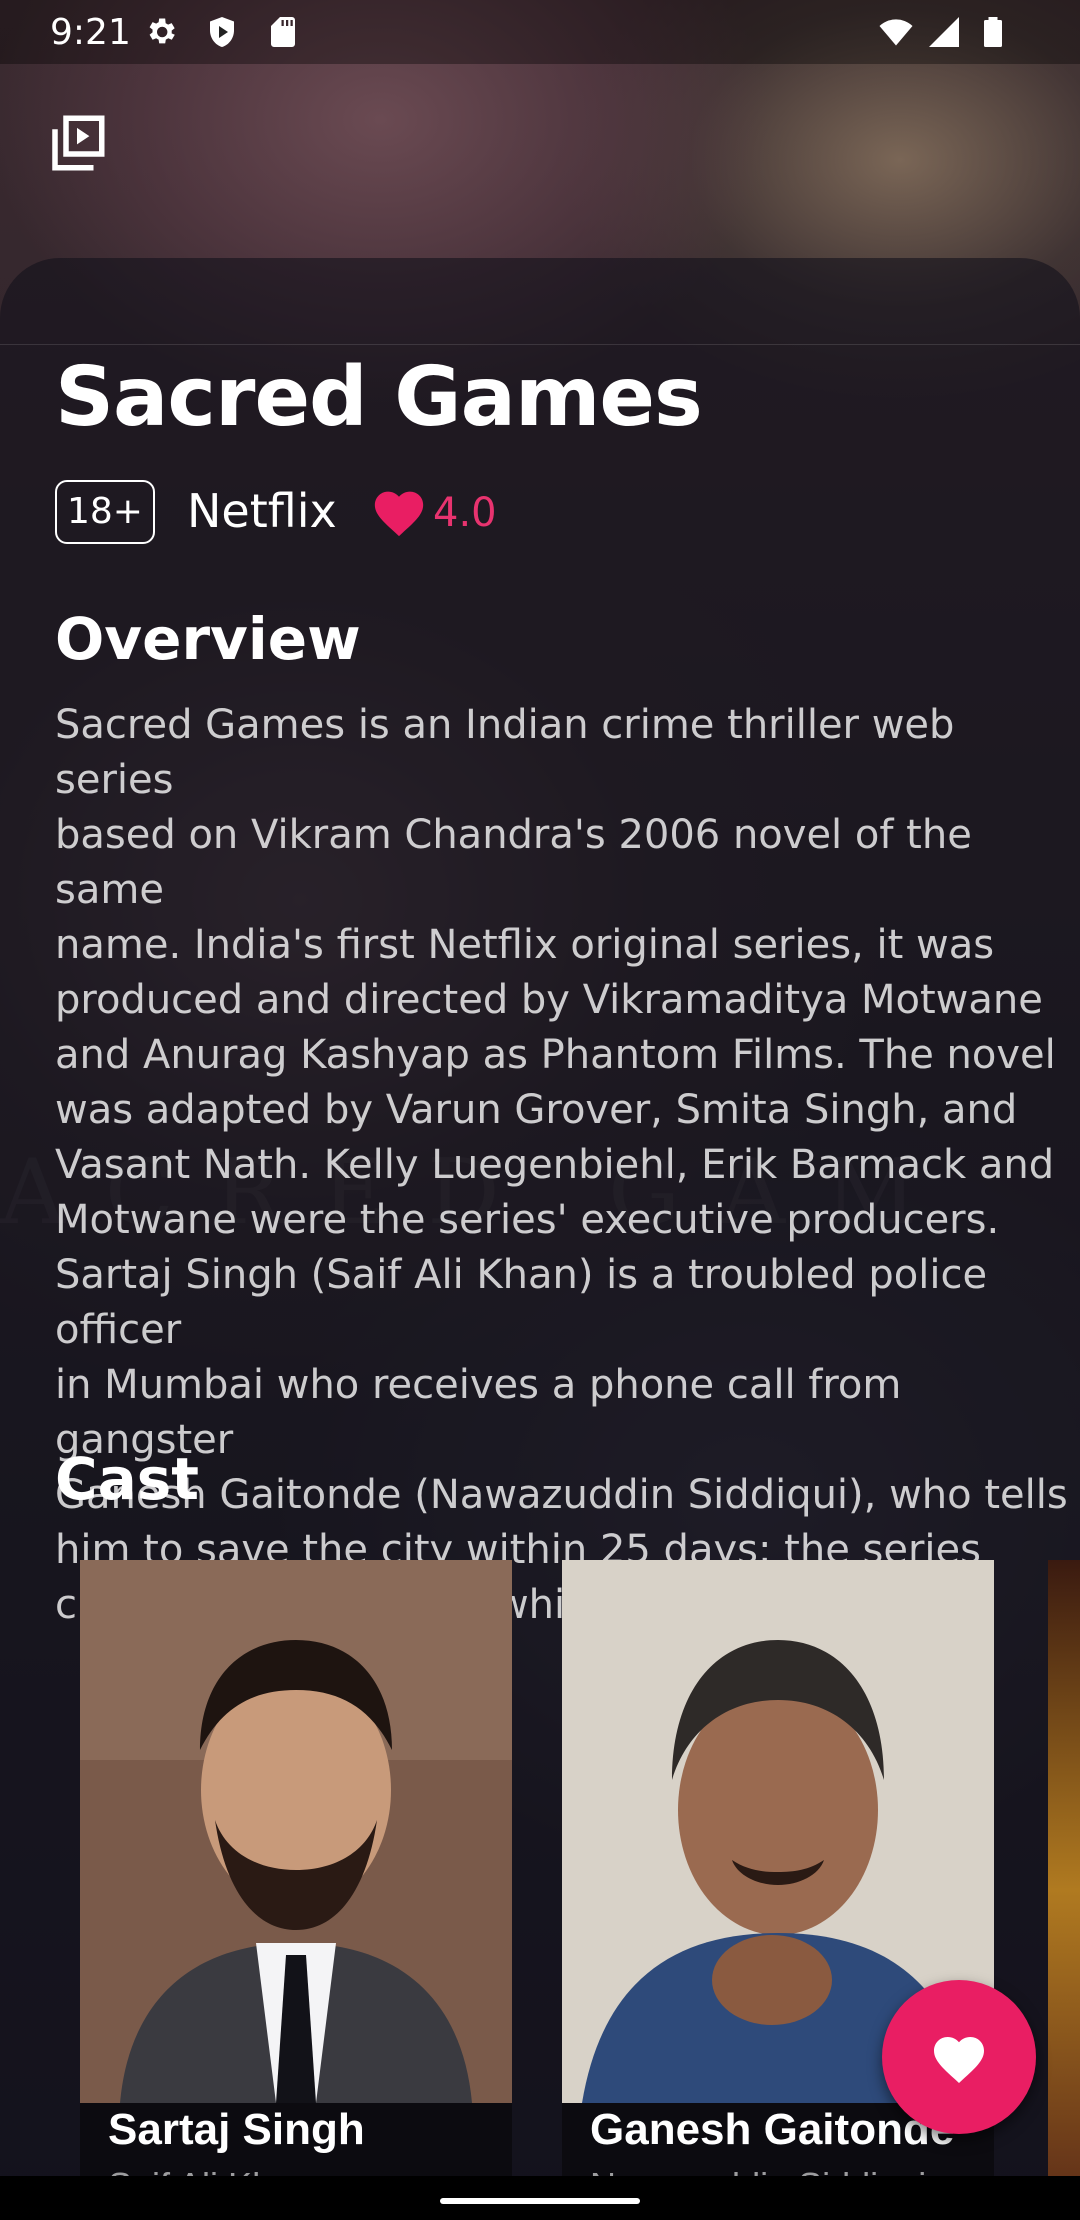 This screenshot has height=2220, width=1080. What do you see at coordinates (208, 639) in the screenshot?
I see `overview-heading: Overview` at bounding box center [208, 639].